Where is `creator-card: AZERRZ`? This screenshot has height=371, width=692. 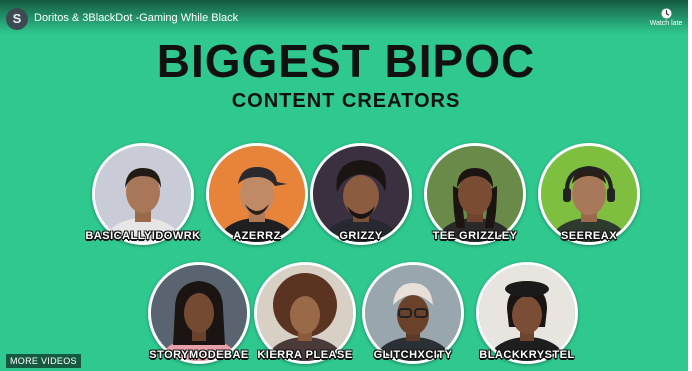 creator-card: AZERRZ is located at coordinates (258, 198).